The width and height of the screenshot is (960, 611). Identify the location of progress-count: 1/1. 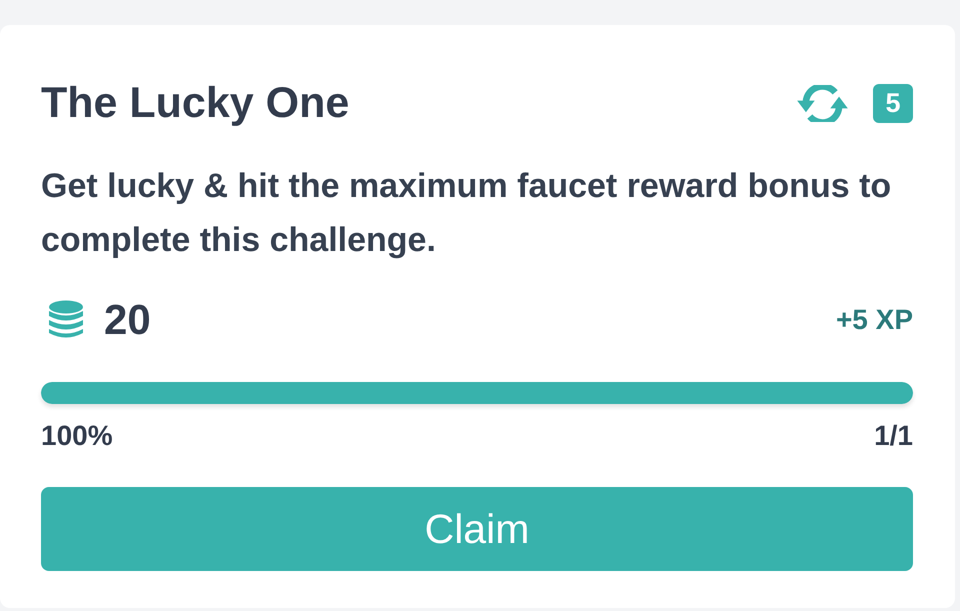
(893, 436).